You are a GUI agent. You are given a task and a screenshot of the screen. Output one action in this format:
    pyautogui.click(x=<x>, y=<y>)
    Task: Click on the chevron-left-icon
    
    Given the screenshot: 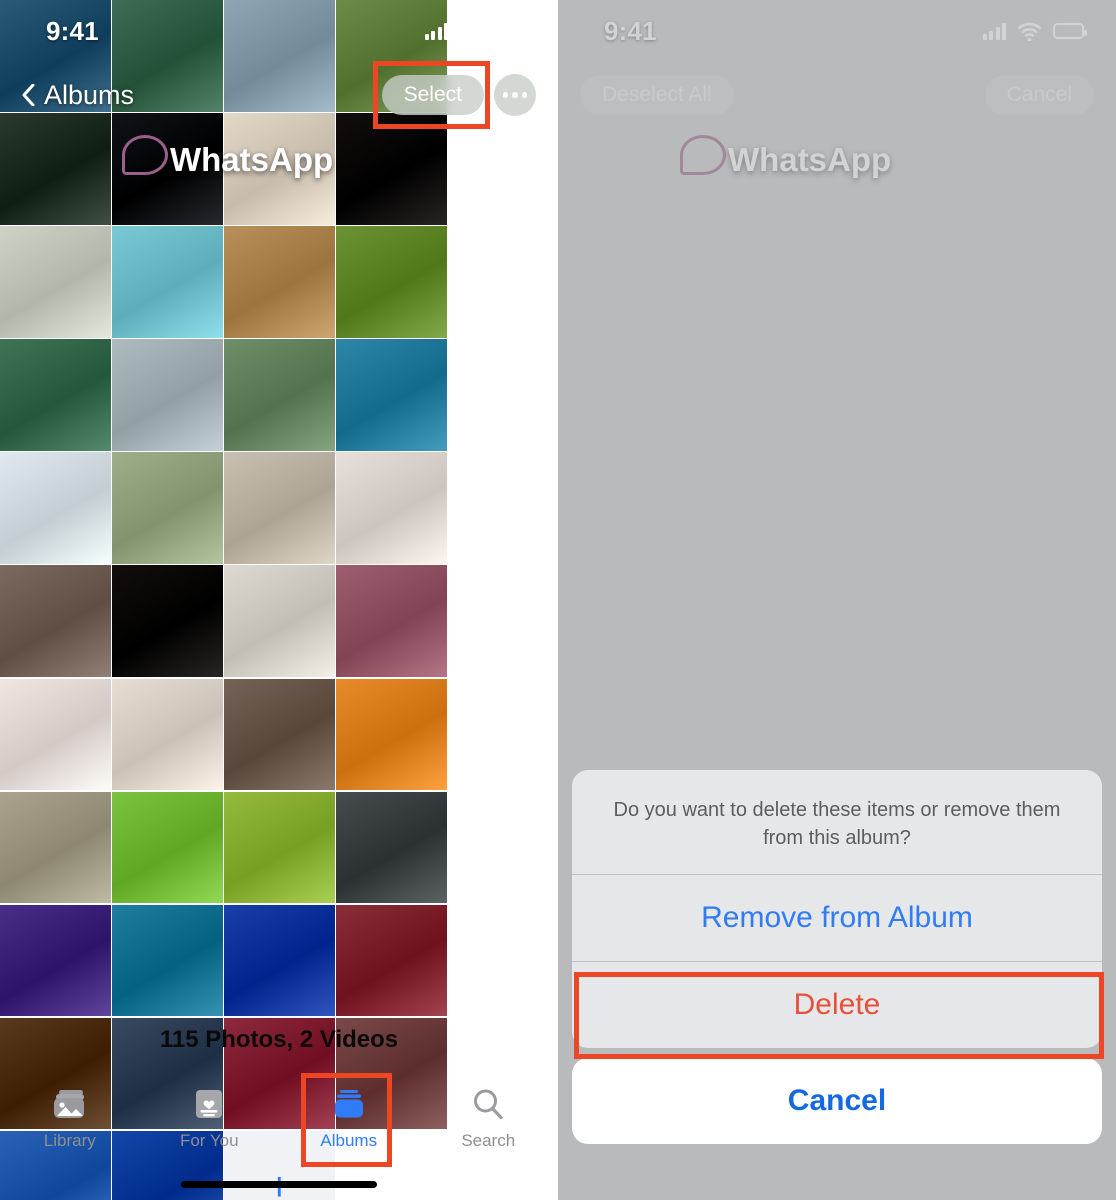 What is the action you would take?
    pyautogui.click(x=28, y=95)
    